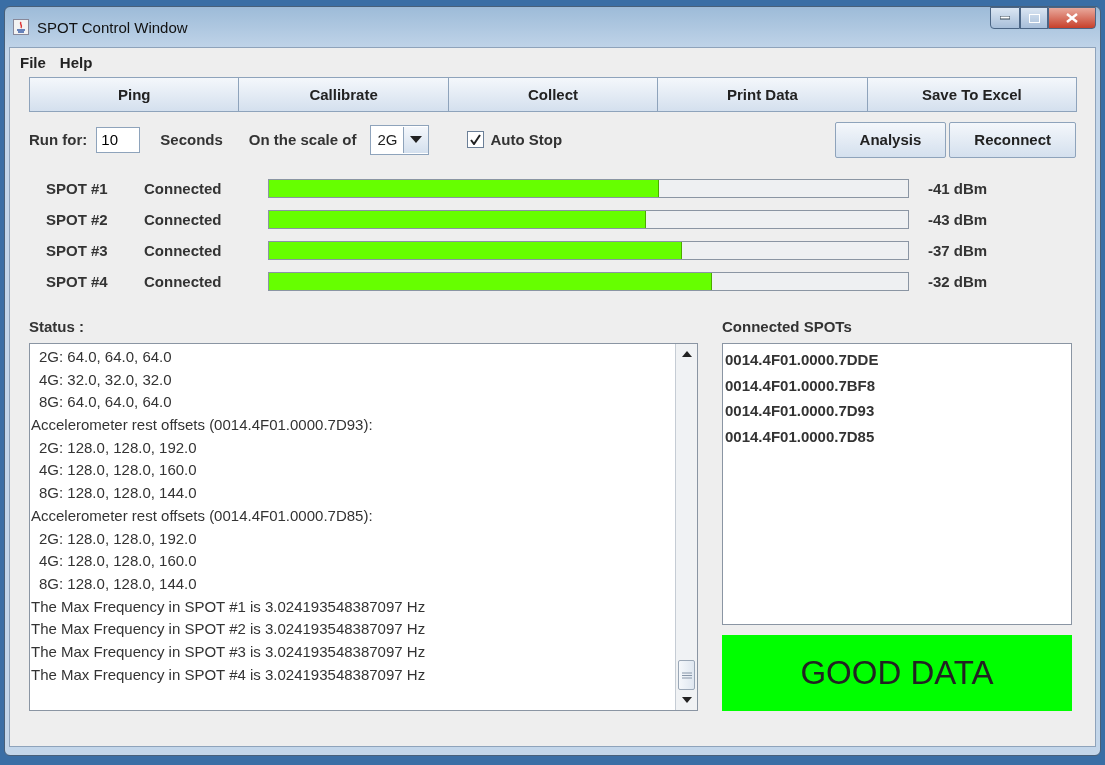 The image size is (1105, 765). I want to click on close-button, so click(1072, 18).